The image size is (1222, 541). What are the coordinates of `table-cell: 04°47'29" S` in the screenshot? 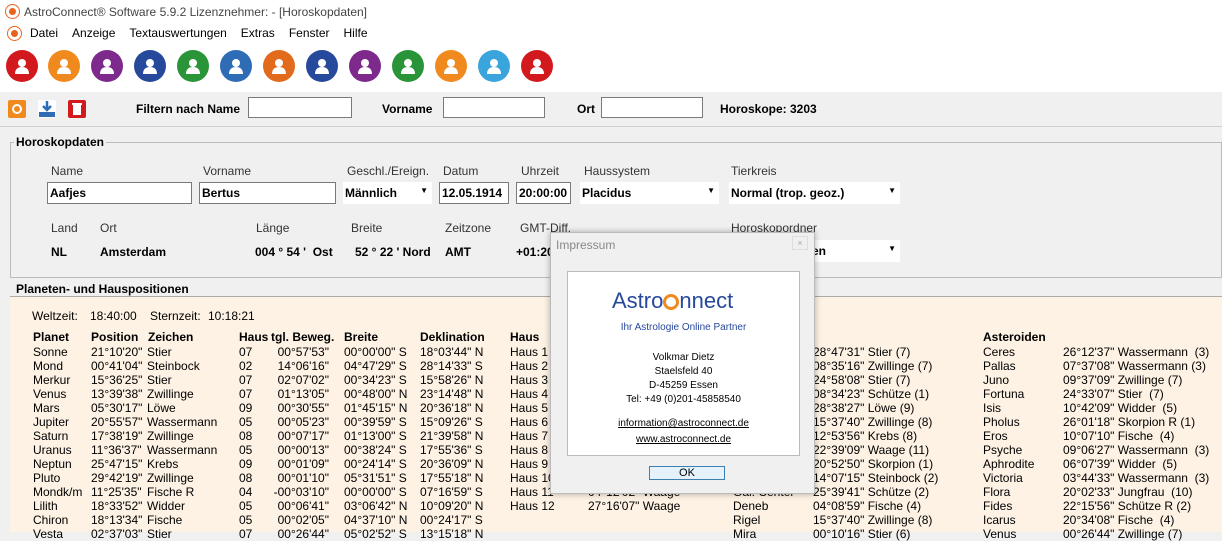 It's located at (375, 366).